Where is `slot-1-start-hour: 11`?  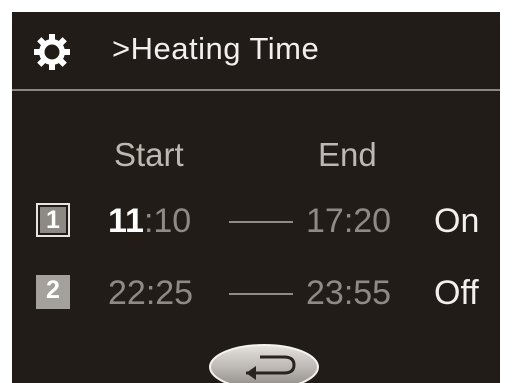
slot-1-start-hour: 11 is located at coordinates (126, 221).